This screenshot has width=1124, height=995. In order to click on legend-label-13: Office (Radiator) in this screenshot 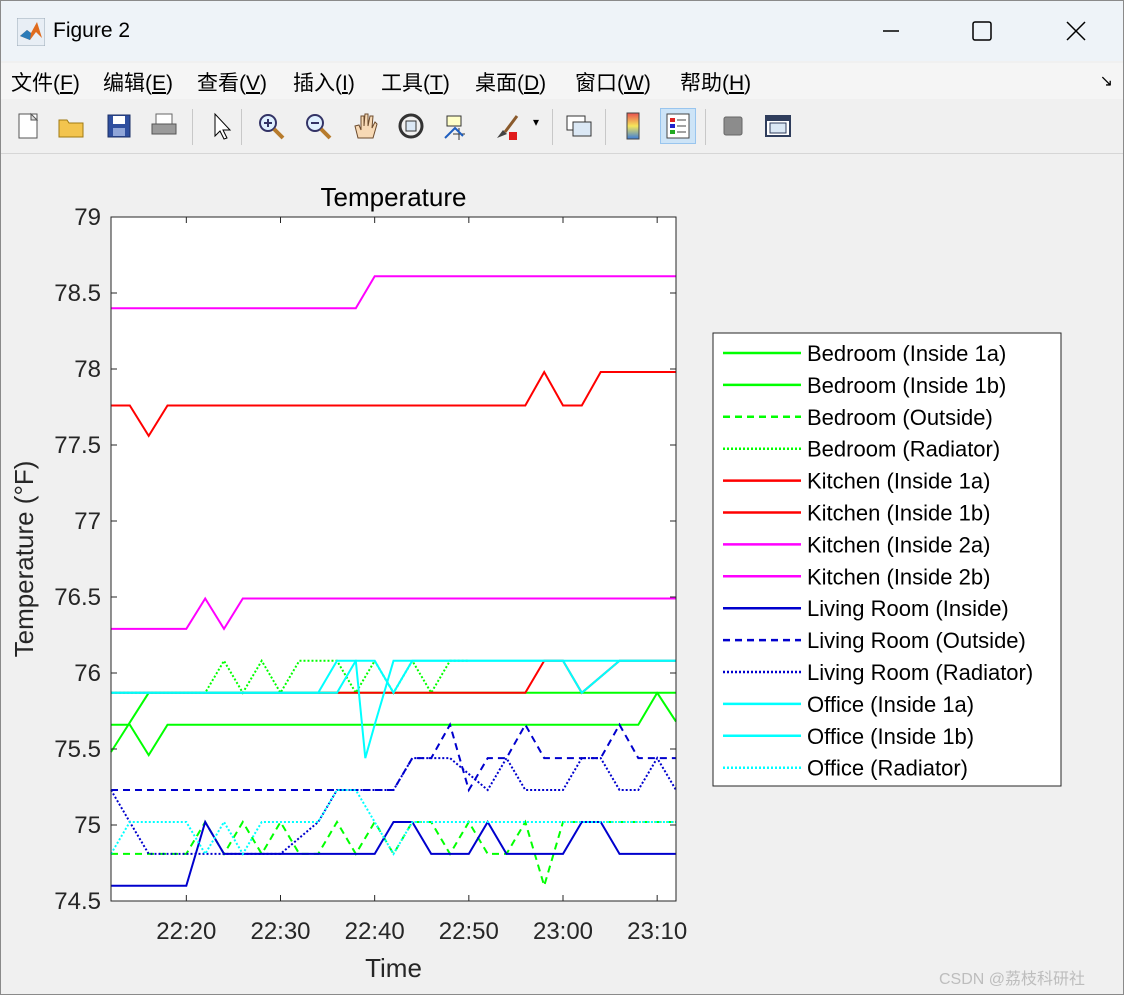, I will do `click(887, 768)`.